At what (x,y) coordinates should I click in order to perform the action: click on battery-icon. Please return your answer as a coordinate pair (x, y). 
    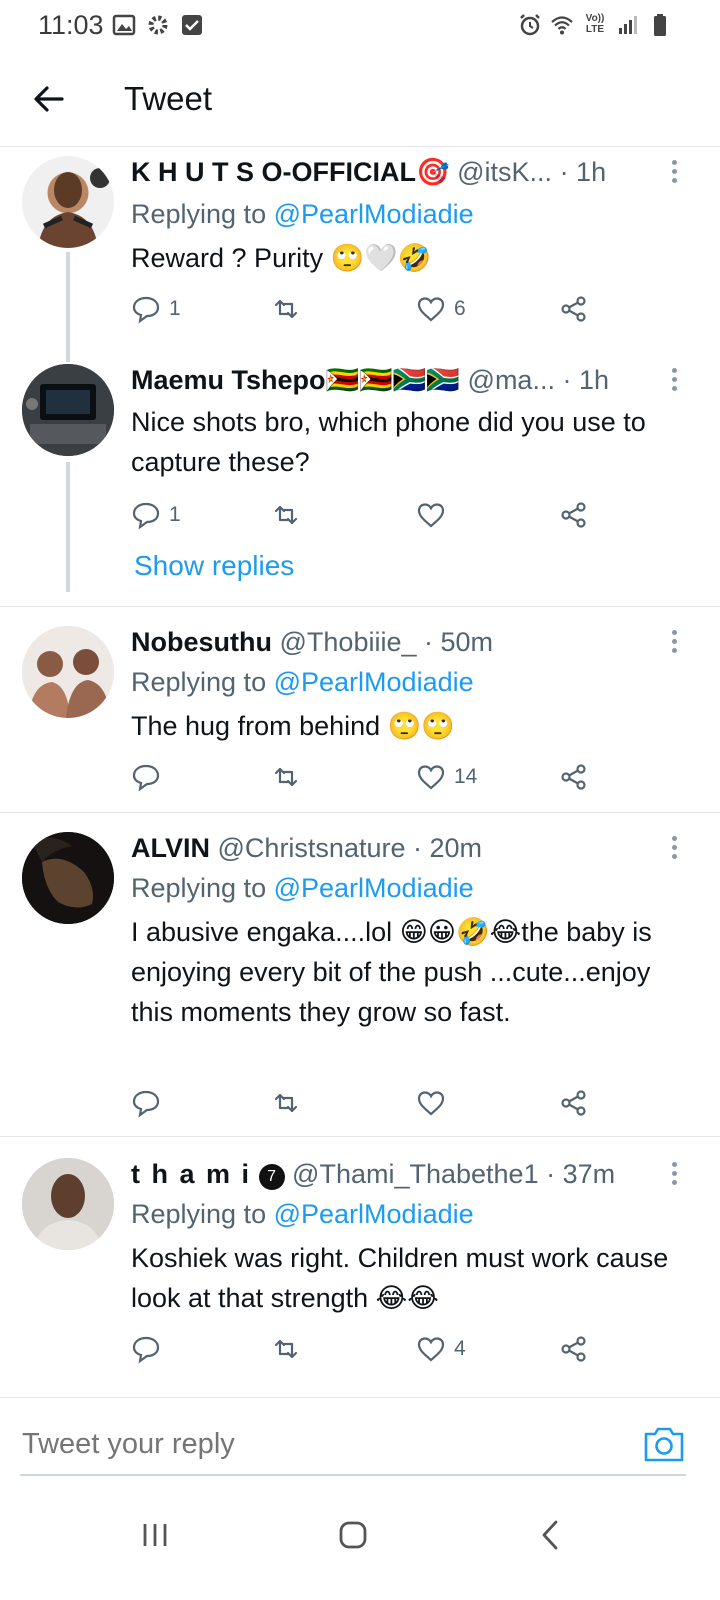
    Looking at the image, I should click on (660, 25).